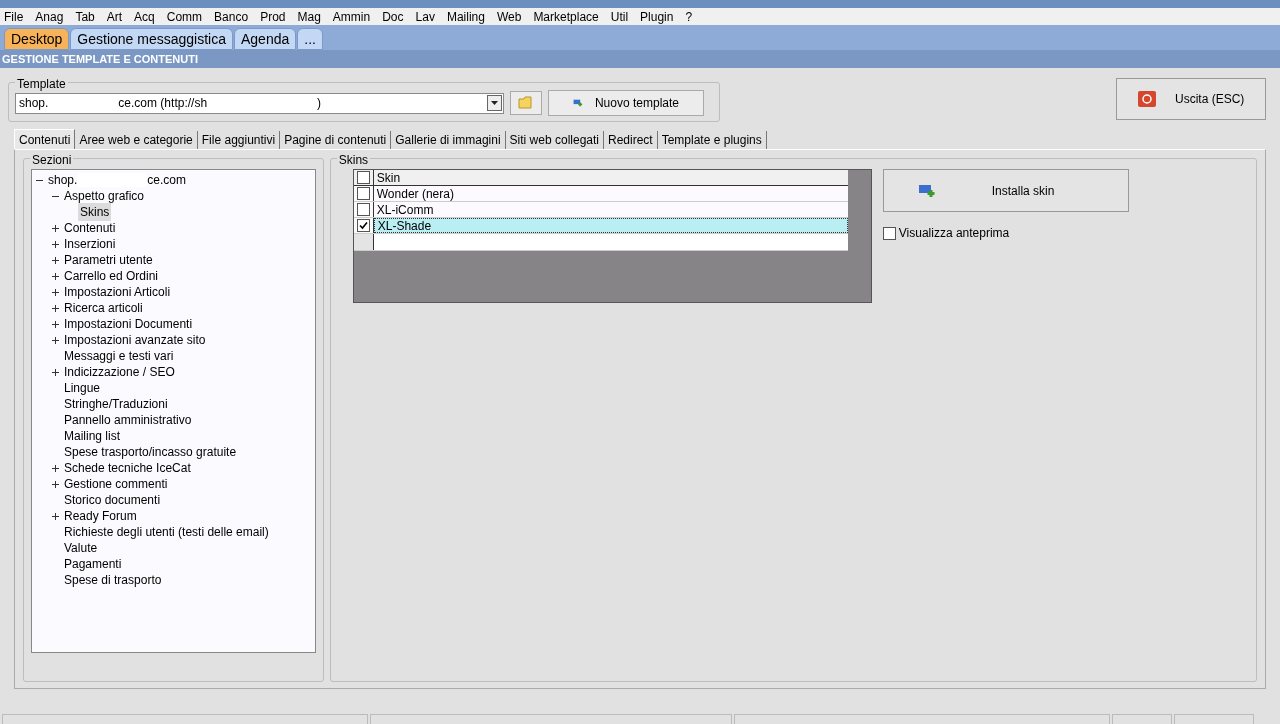 The width and height of the screenshot is (1280, 724). Describe the element at coordinates (184, 16) in the screenshot. I see `menu-item: Comm` at that location.